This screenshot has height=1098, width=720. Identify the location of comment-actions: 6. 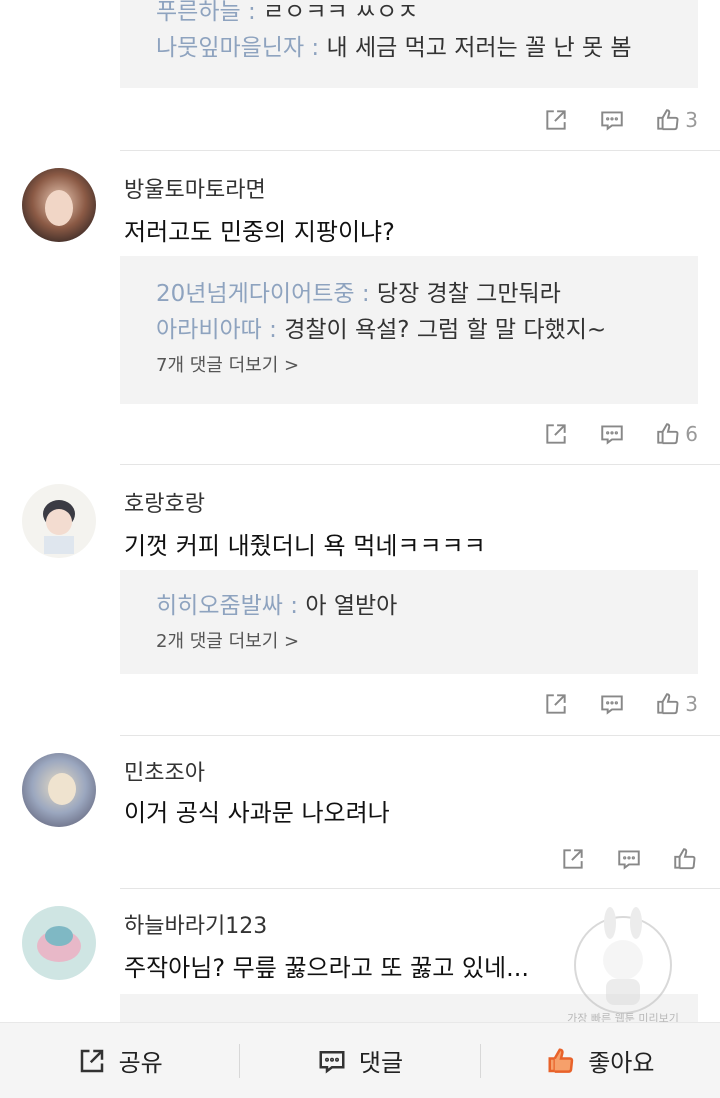
(605, 434).